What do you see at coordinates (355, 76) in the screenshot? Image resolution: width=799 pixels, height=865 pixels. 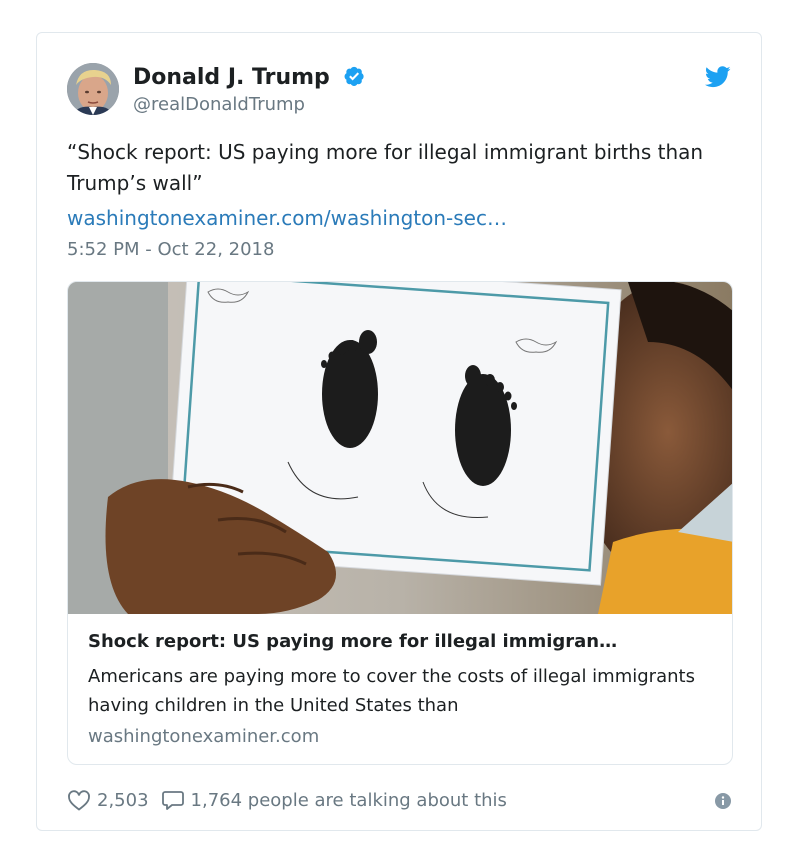 I see `verified-badge-icon` at bounding box center [355, 76].